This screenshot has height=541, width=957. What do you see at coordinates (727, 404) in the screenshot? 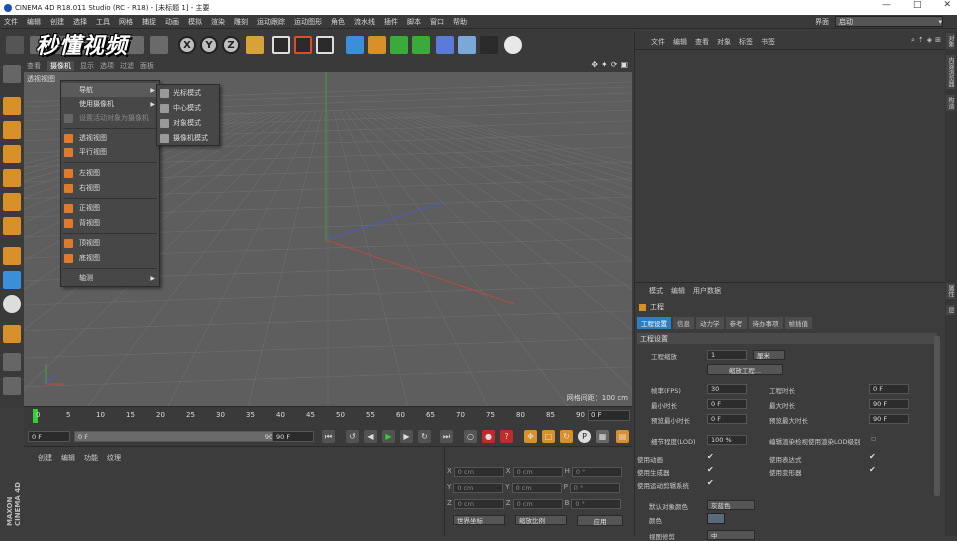
I see `min-time-field: 0 F` at bounding box center [727, 404].